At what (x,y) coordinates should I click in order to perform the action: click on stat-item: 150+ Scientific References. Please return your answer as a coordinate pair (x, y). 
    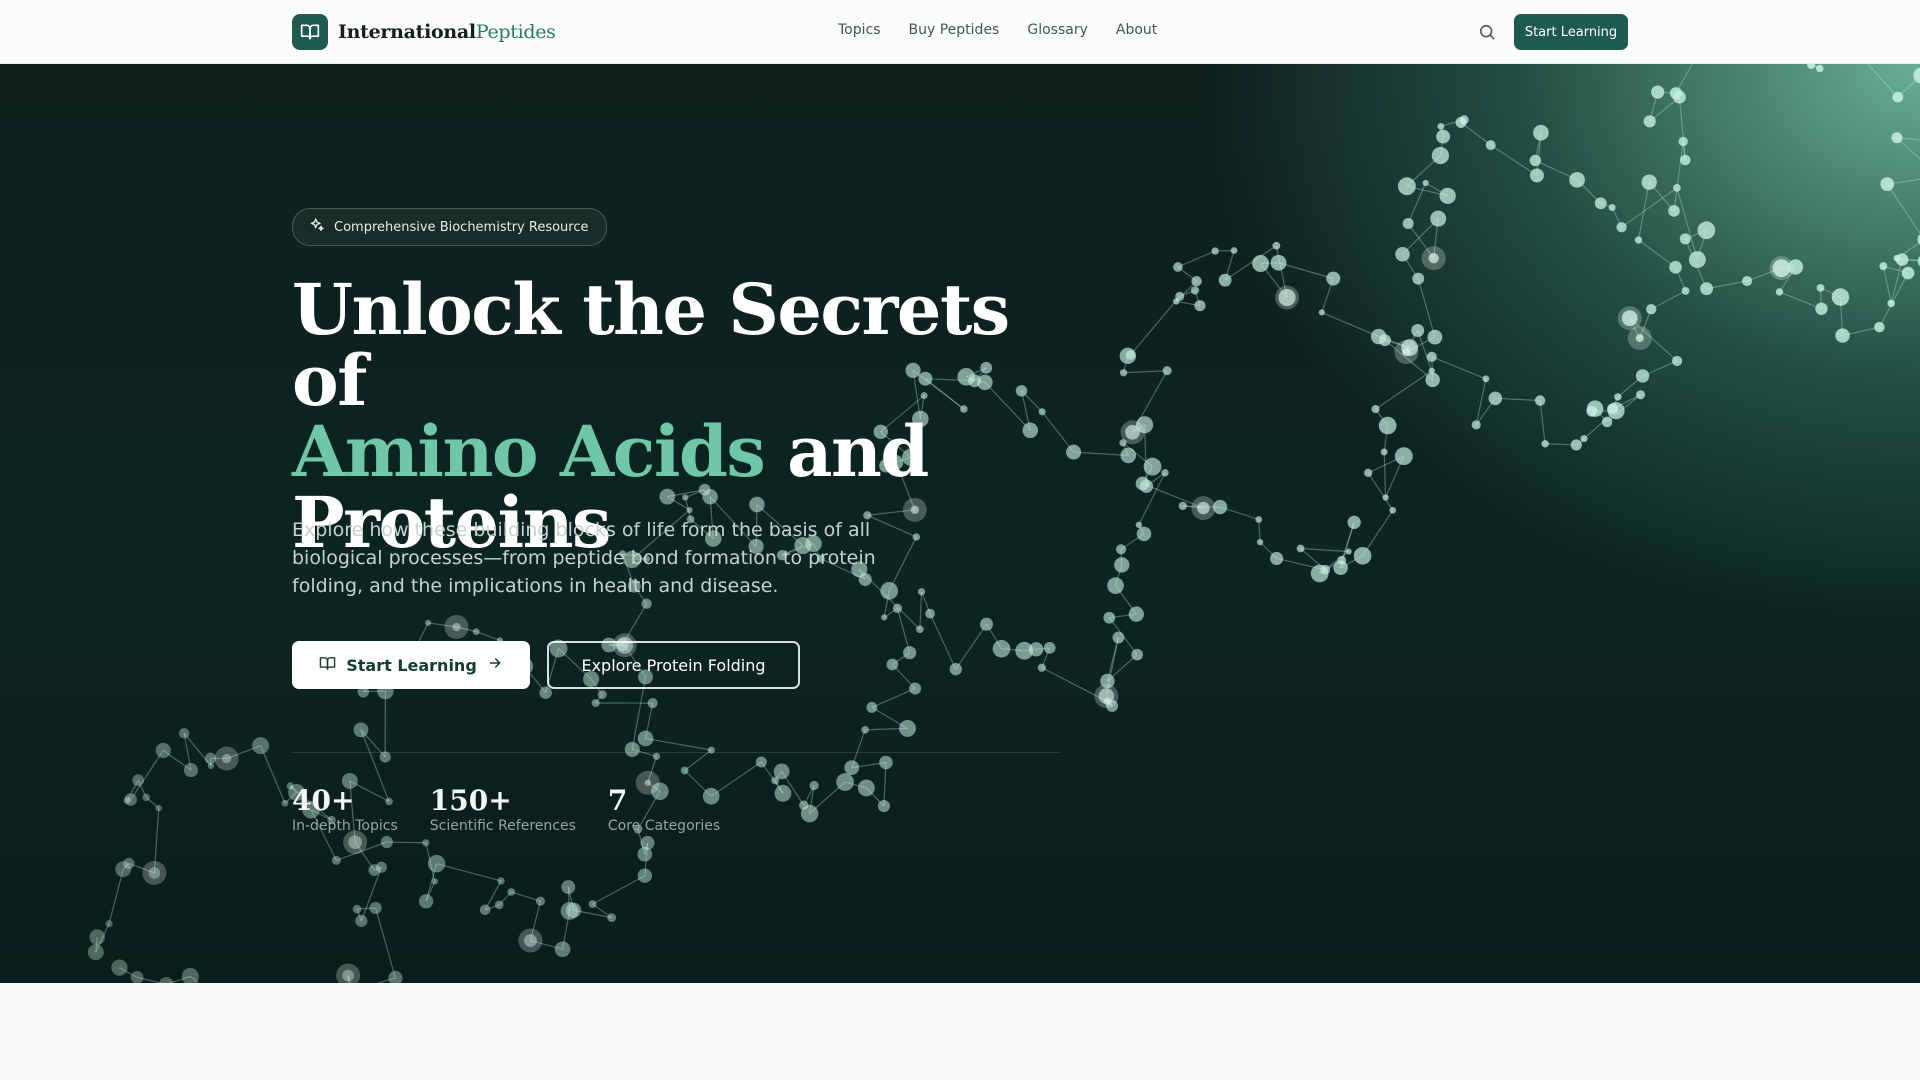
    Looking at the image, I should click on (502, 809).